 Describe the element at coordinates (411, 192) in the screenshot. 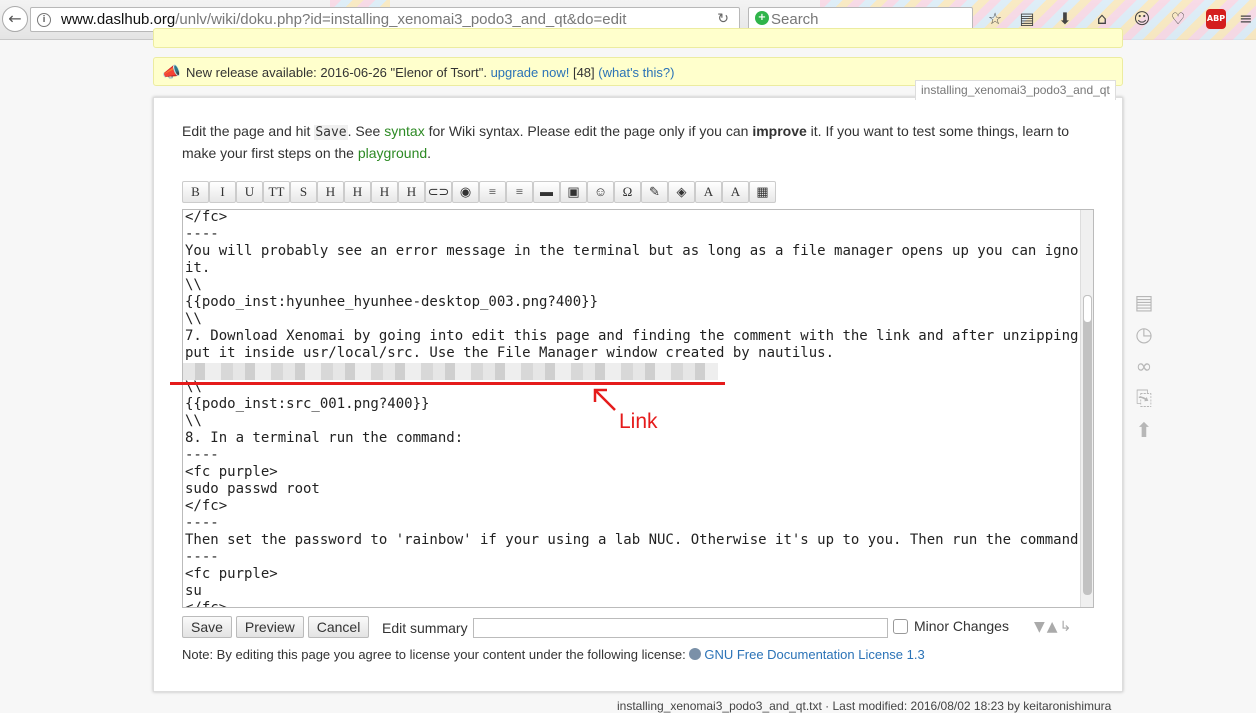

I see `headline-button: H` at that location.